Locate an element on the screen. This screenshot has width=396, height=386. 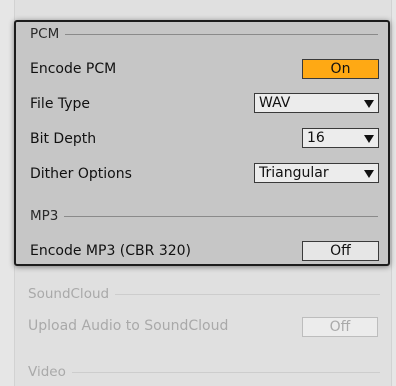
upload-soundcloud-toggle: Off is located at coordinates (340, 327).